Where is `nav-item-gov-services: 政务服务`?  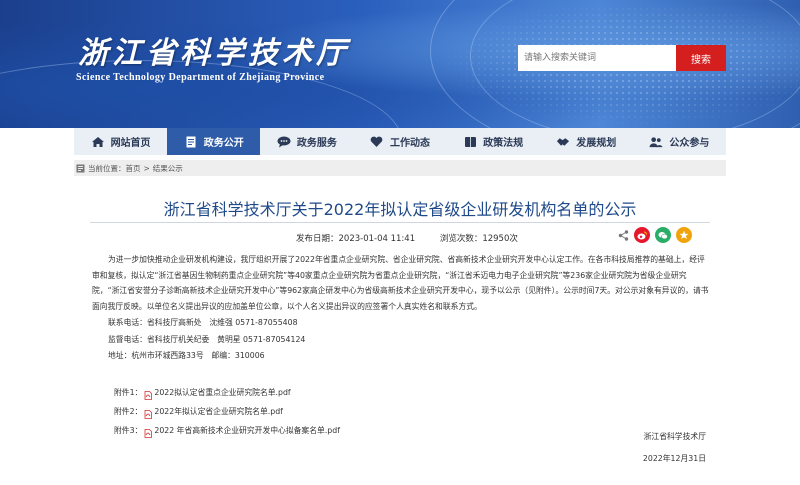
nav-item-gov-services: 政务服务 is located at coordinates (306, 141).